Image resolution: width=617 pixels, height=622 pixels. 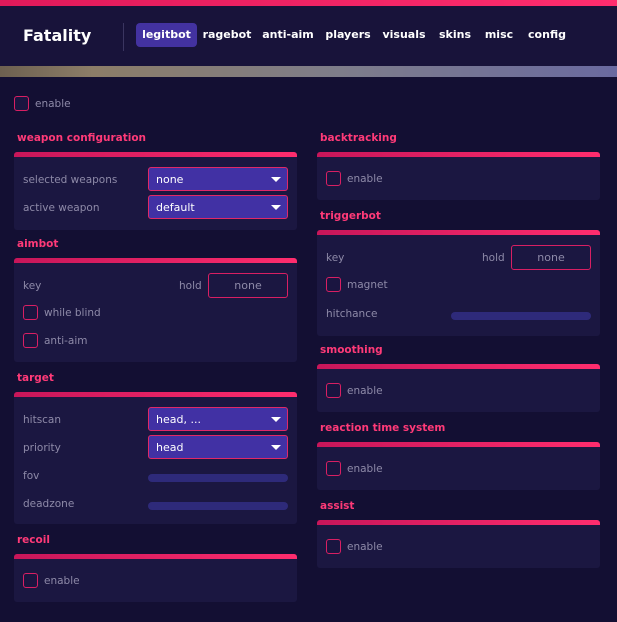 What do you see at coordinates (333, 178) in the screenshot?
I see `backtracking-enable-checkbox` at bounding box center [333, 178].